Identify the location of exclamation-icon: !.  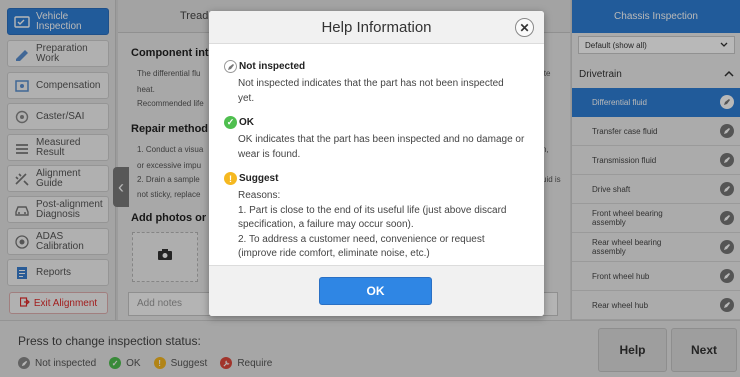
(230, 178).